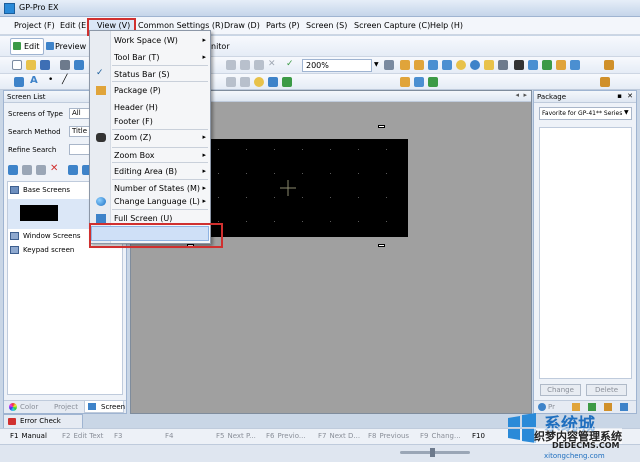  What do you see at coordinates (66, 46) in the screenshot?
I see `preview-button: Preview` at bounding box center [66, 46].